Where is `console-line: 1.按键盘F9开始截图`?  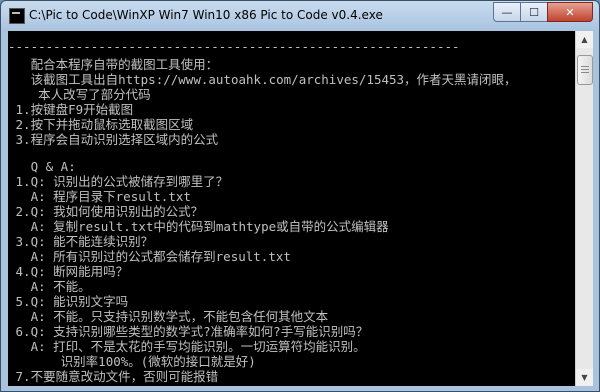 console-line: 1.按键盘F9开始截图 is located at coordinates (71, 109).